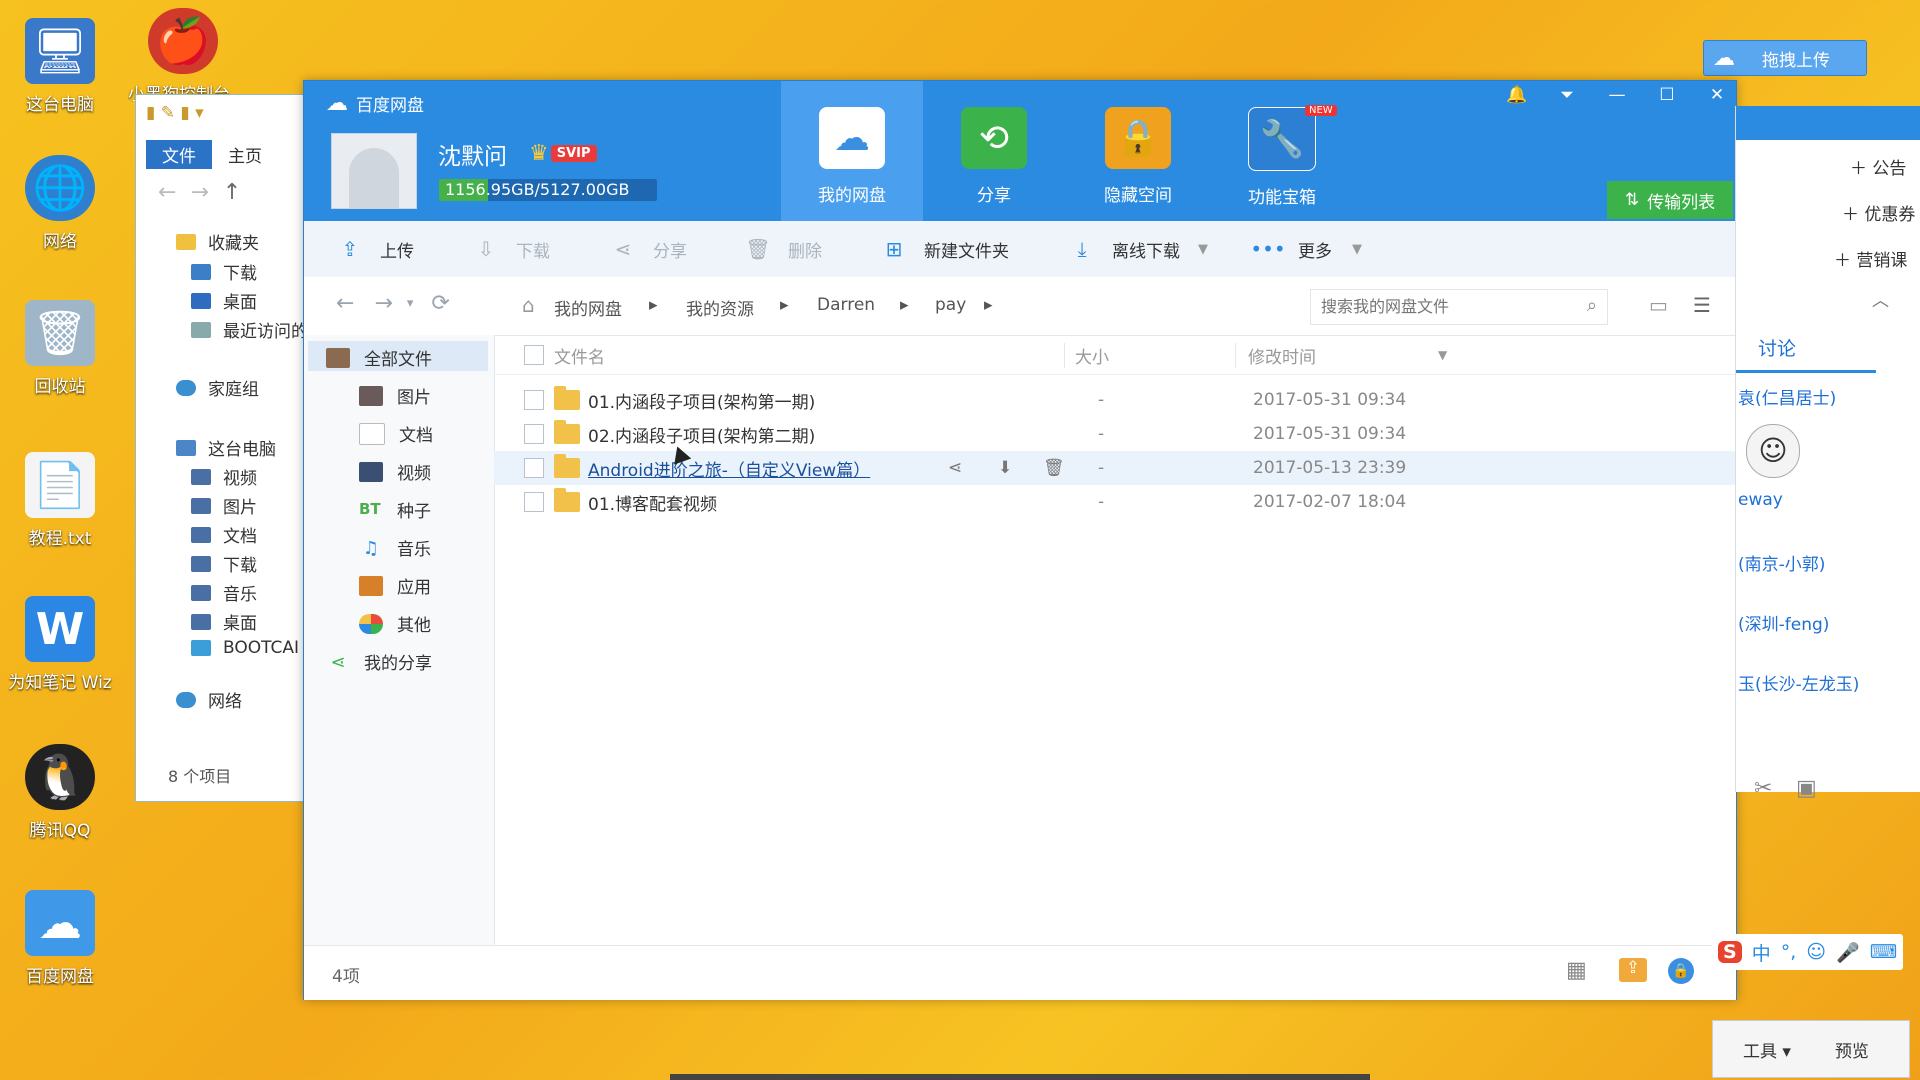 The width and height of the screenshot is (1920, 1080). What do you see at coordinates (224, 621) in the screenshot?
I see `explorer-nav-desktop-2: 桌面` at bounding box center [224, 621].